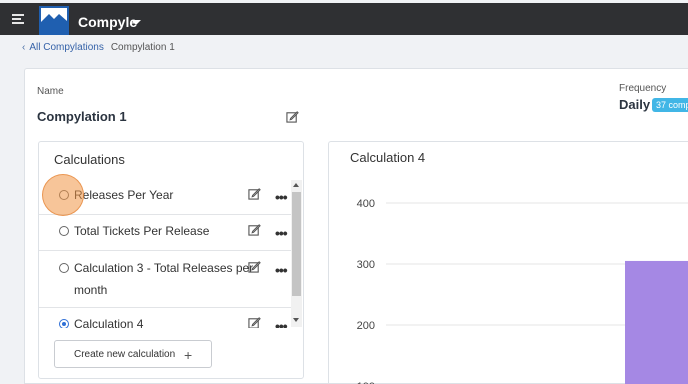 This screenshot has width=688, height=384. I want to click on y-tick-label: 200, so click(366, 326).